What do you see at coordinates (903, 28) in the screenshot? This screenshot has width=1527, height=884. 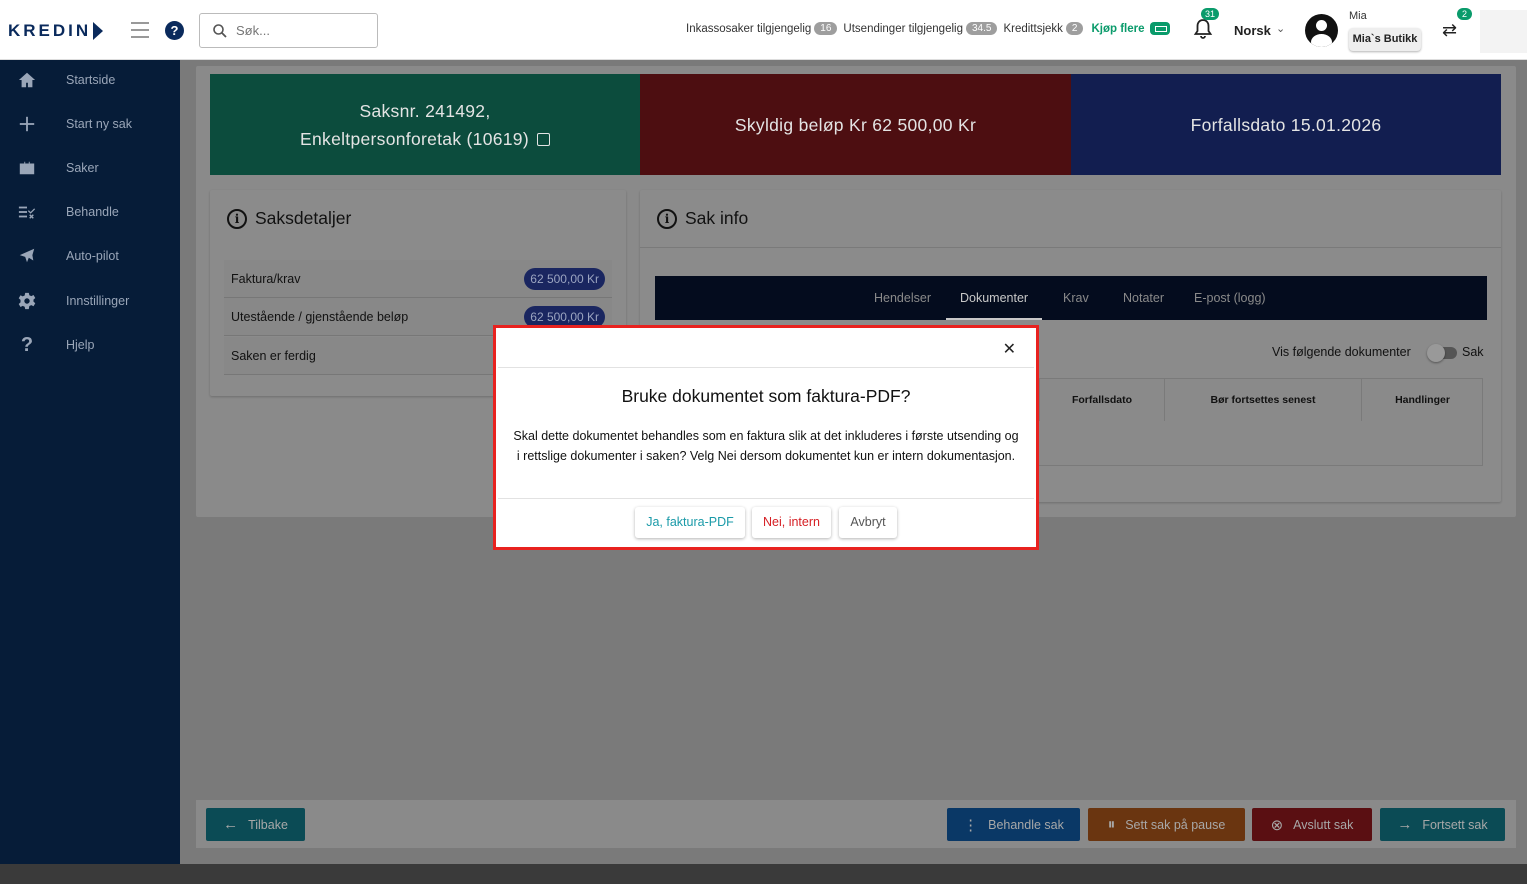 I see `stat-label-utsendinger: Utsendinger tilgjengelig` at bounding box center [903, 28].